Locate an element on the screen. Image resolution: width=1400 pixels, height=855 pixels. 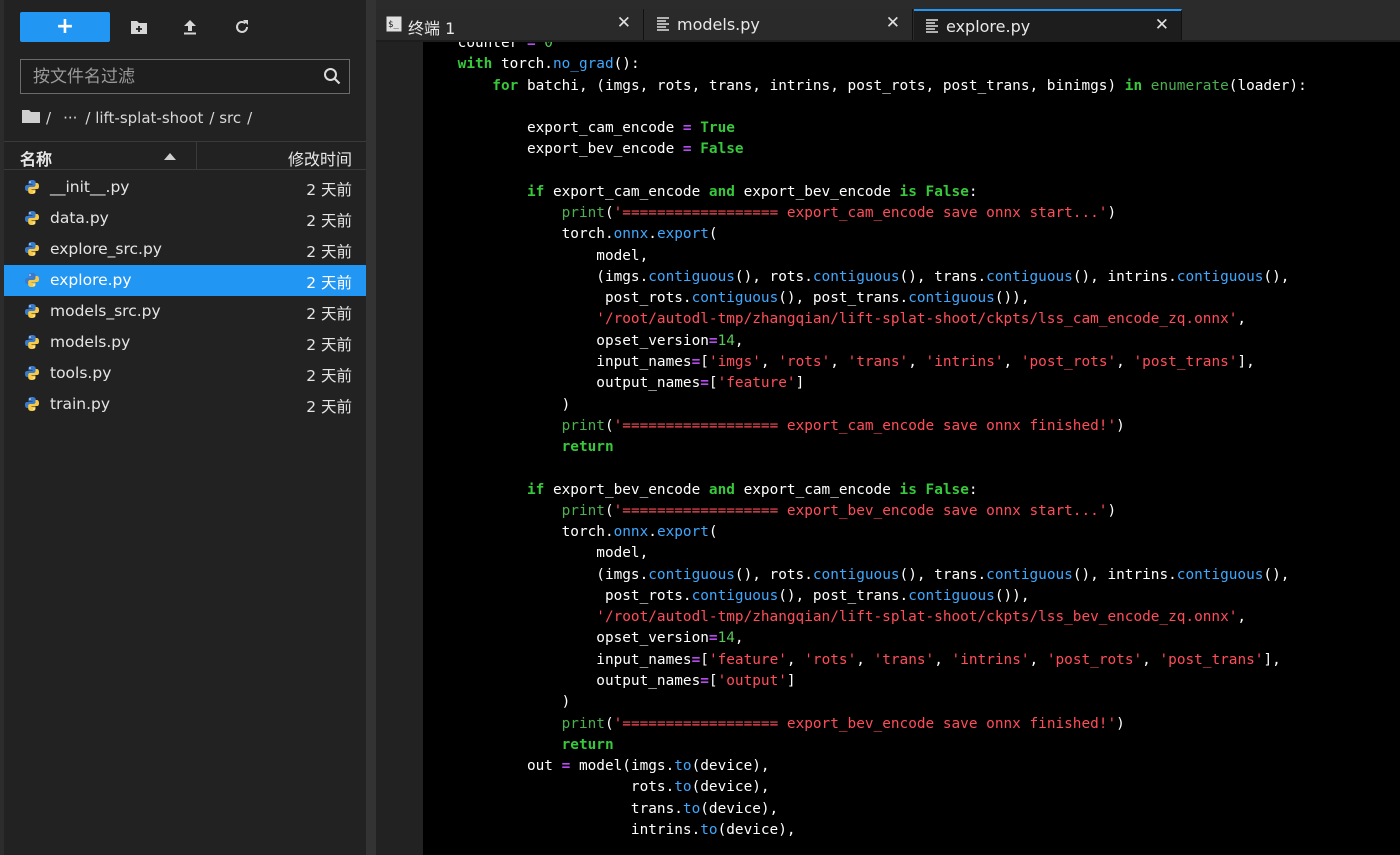
terminal-icon: $_ is located at coordinates (394, 26).